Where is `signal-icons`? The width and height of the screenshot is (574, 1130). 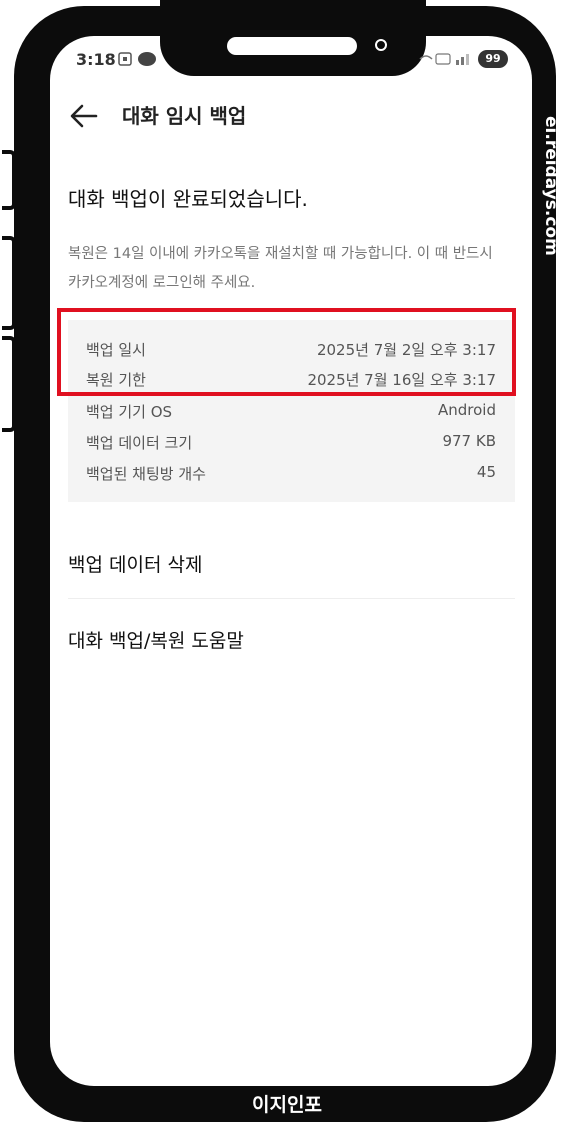 signal-icons is located at coordinates (446, 59).